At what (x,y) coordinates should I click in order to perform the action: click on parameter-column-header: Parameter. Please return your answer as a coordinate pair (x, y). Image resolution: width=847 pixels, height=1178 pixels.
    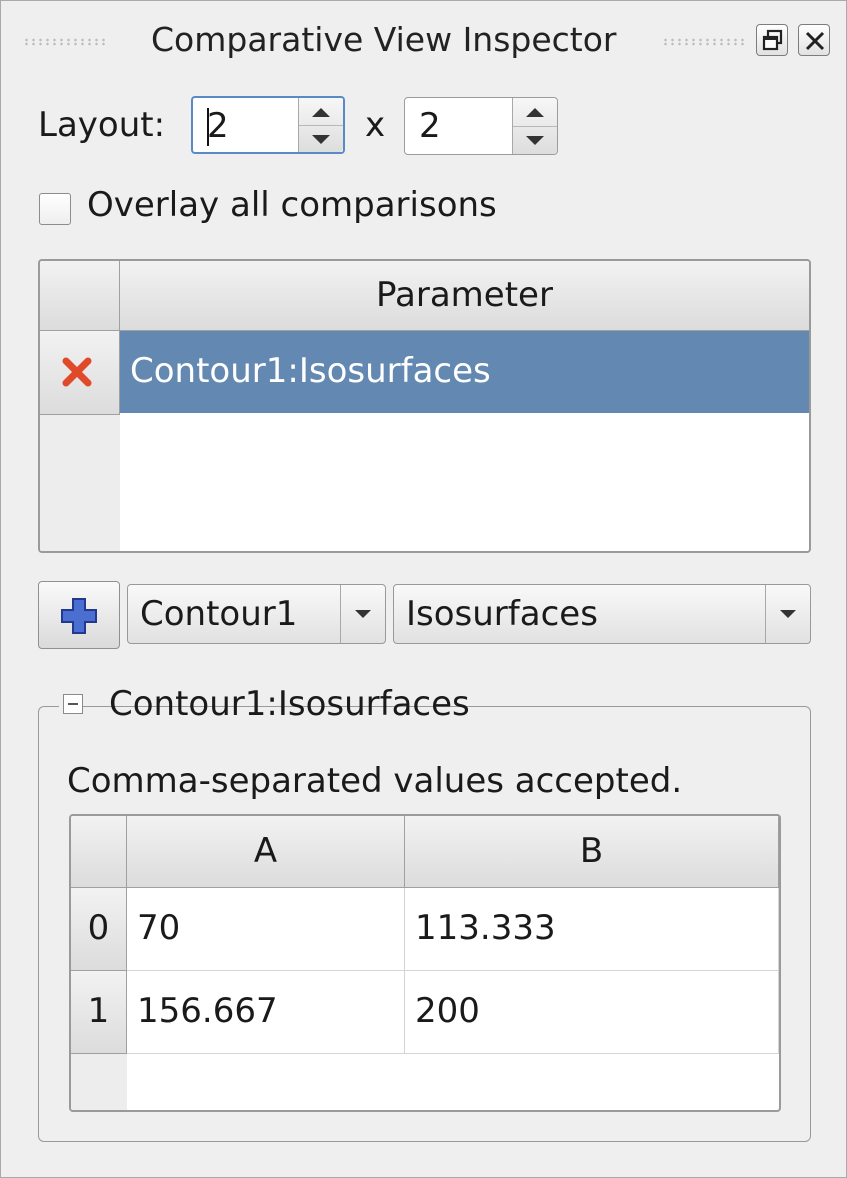
    Looking at the image, I should click on (464, 296).